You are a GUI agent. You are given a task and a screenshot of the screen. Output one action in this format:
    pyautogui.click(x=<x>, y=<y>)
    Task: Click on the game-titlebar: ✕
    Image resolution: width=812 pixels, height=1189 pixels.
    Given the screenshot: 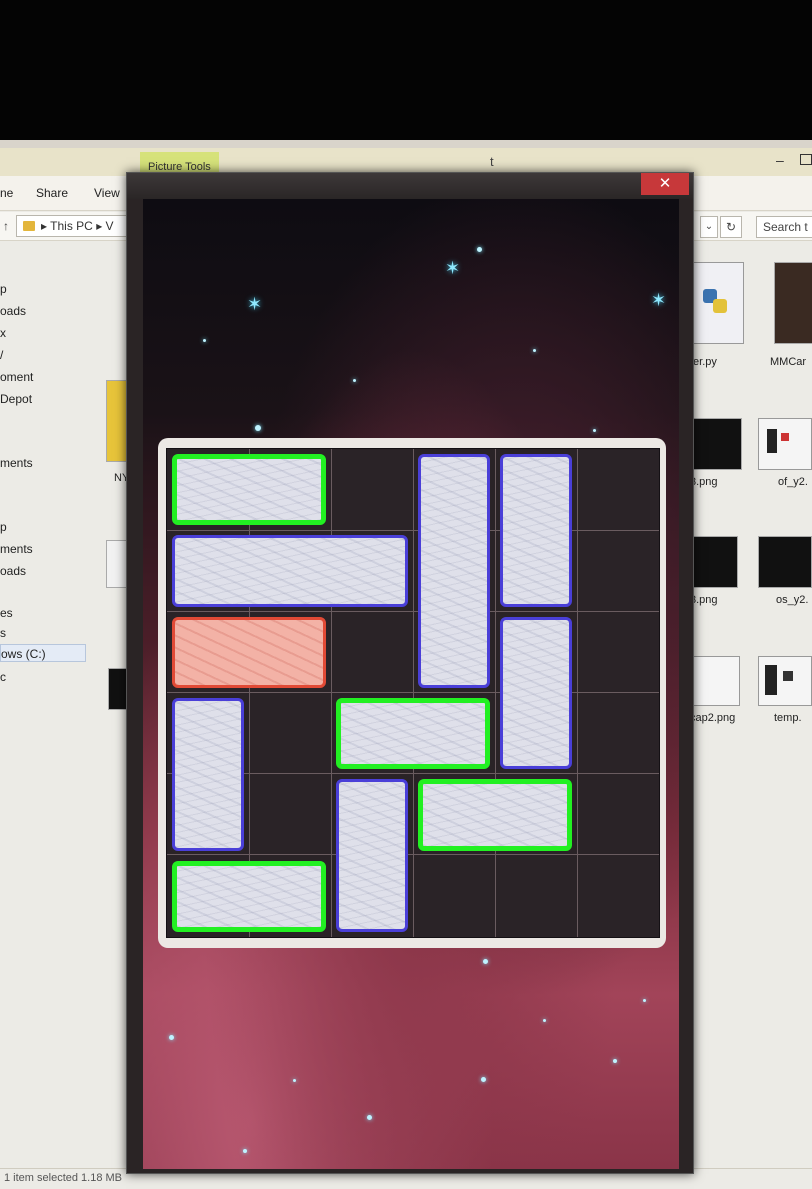 What is the action you would take?
    pyautogui.click(x=410, y=186)
    